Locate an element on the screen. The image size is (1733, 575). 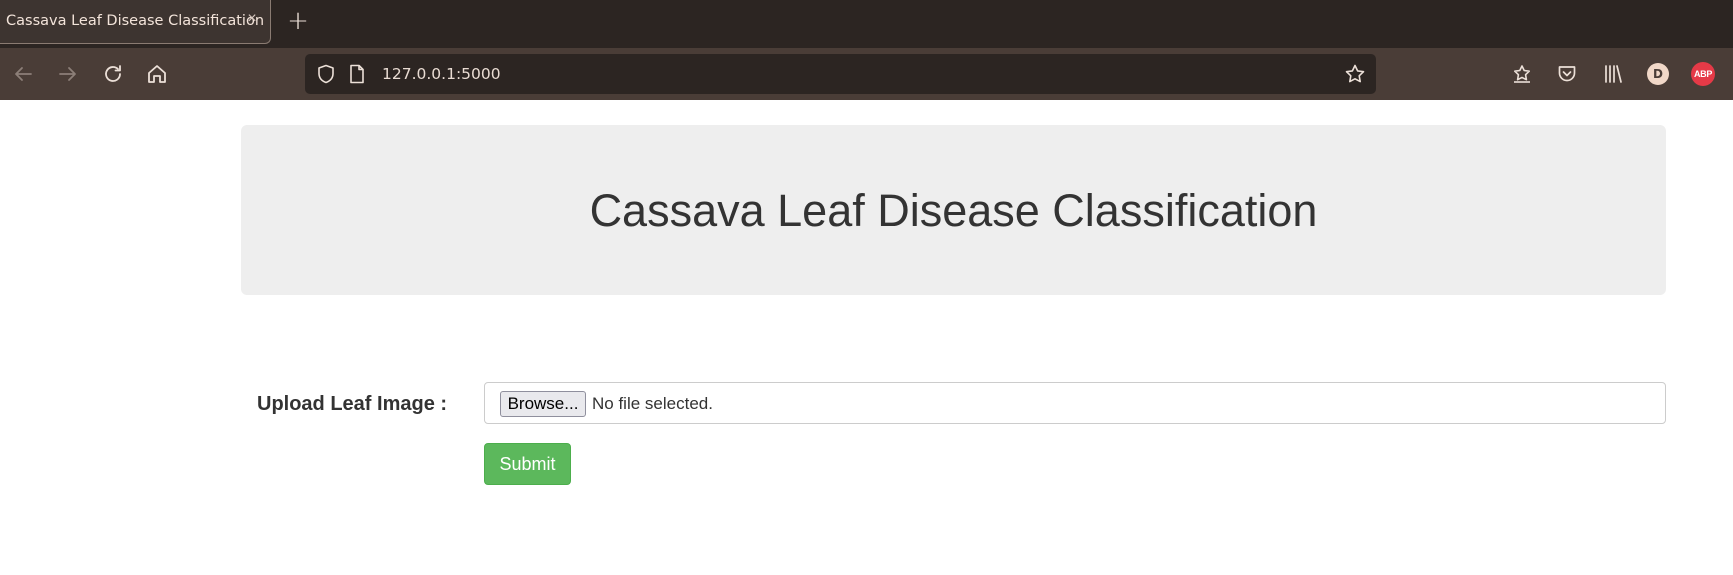
upload-label: Upload Leaf Image : is located at coordinates (352, 404).